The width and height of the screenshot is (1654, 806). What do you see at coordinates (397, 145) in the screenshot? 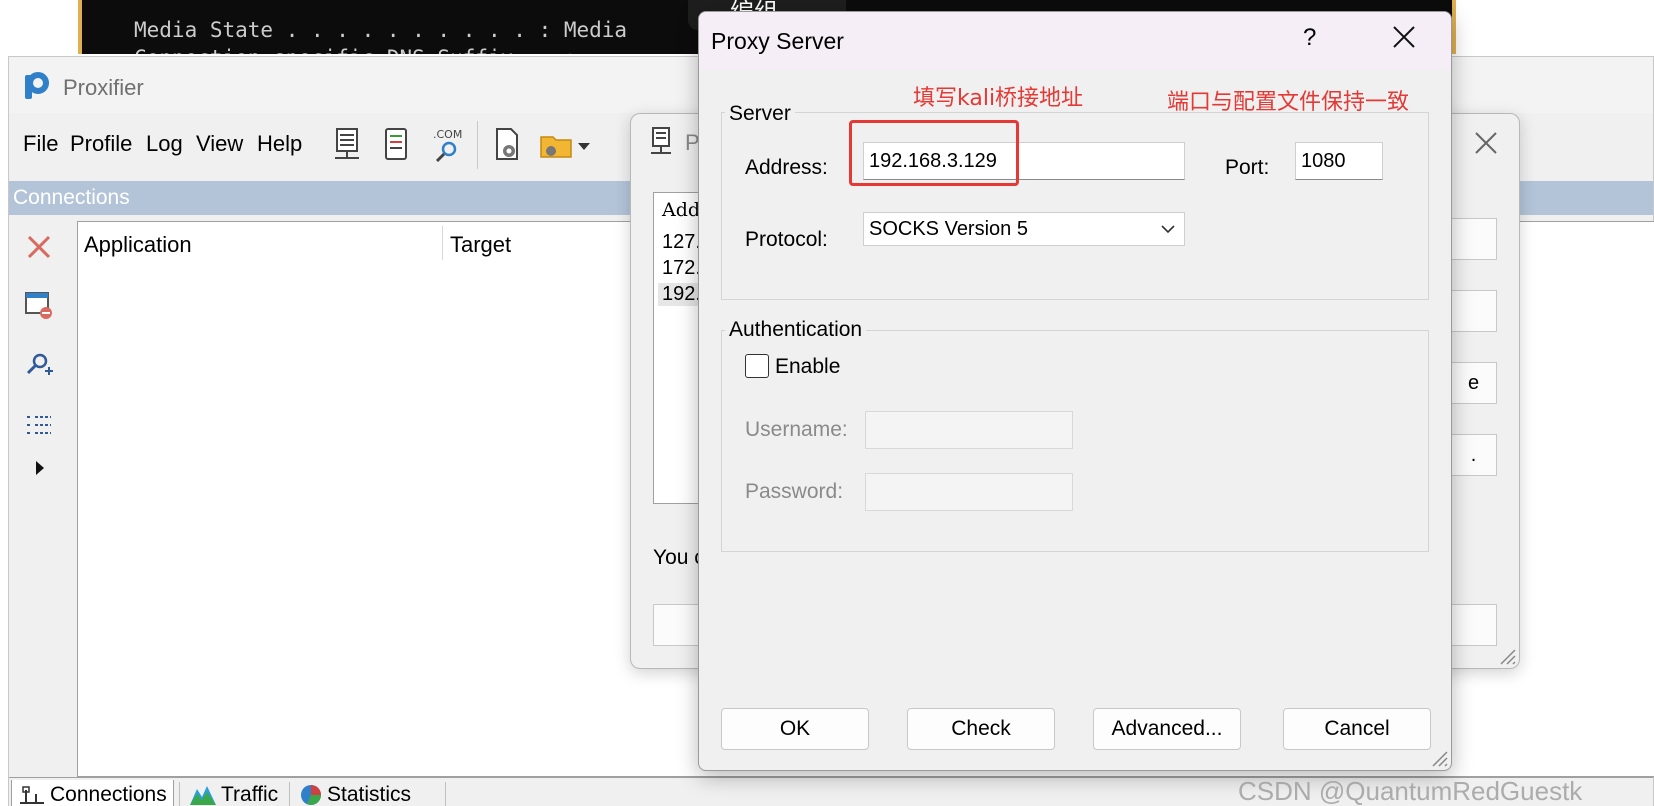
I see `proxification-rules-icon` at bounding box center [397, 145].